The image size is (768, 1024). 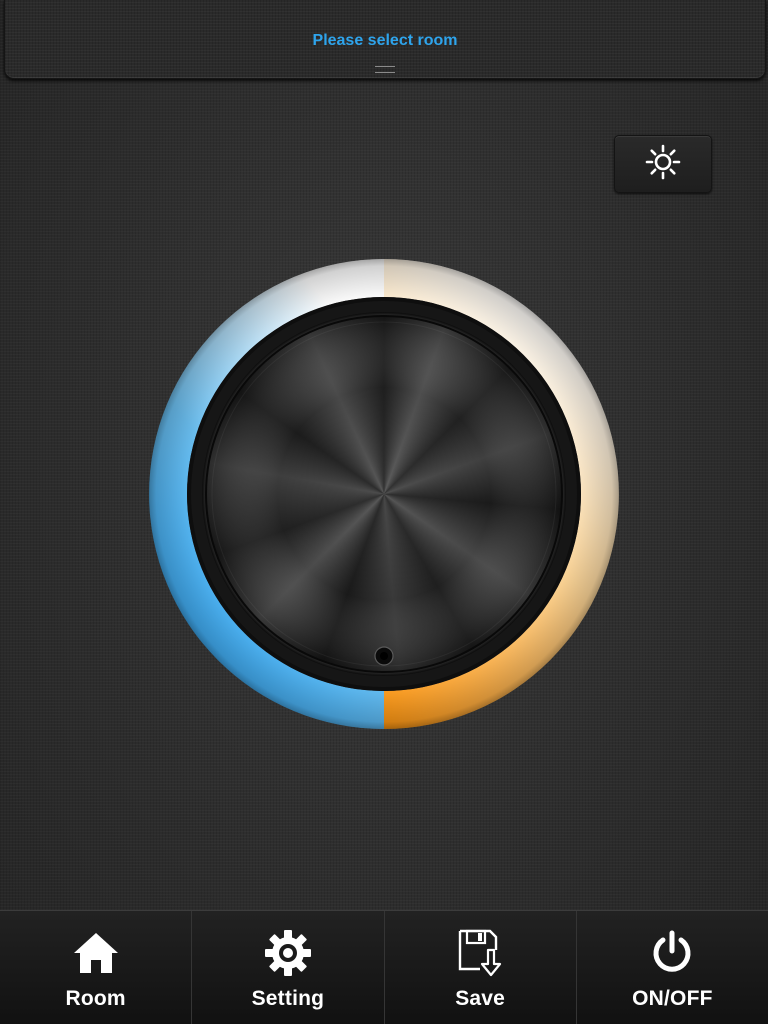 I want to click on brightness-button, so click(x=663, y=164).